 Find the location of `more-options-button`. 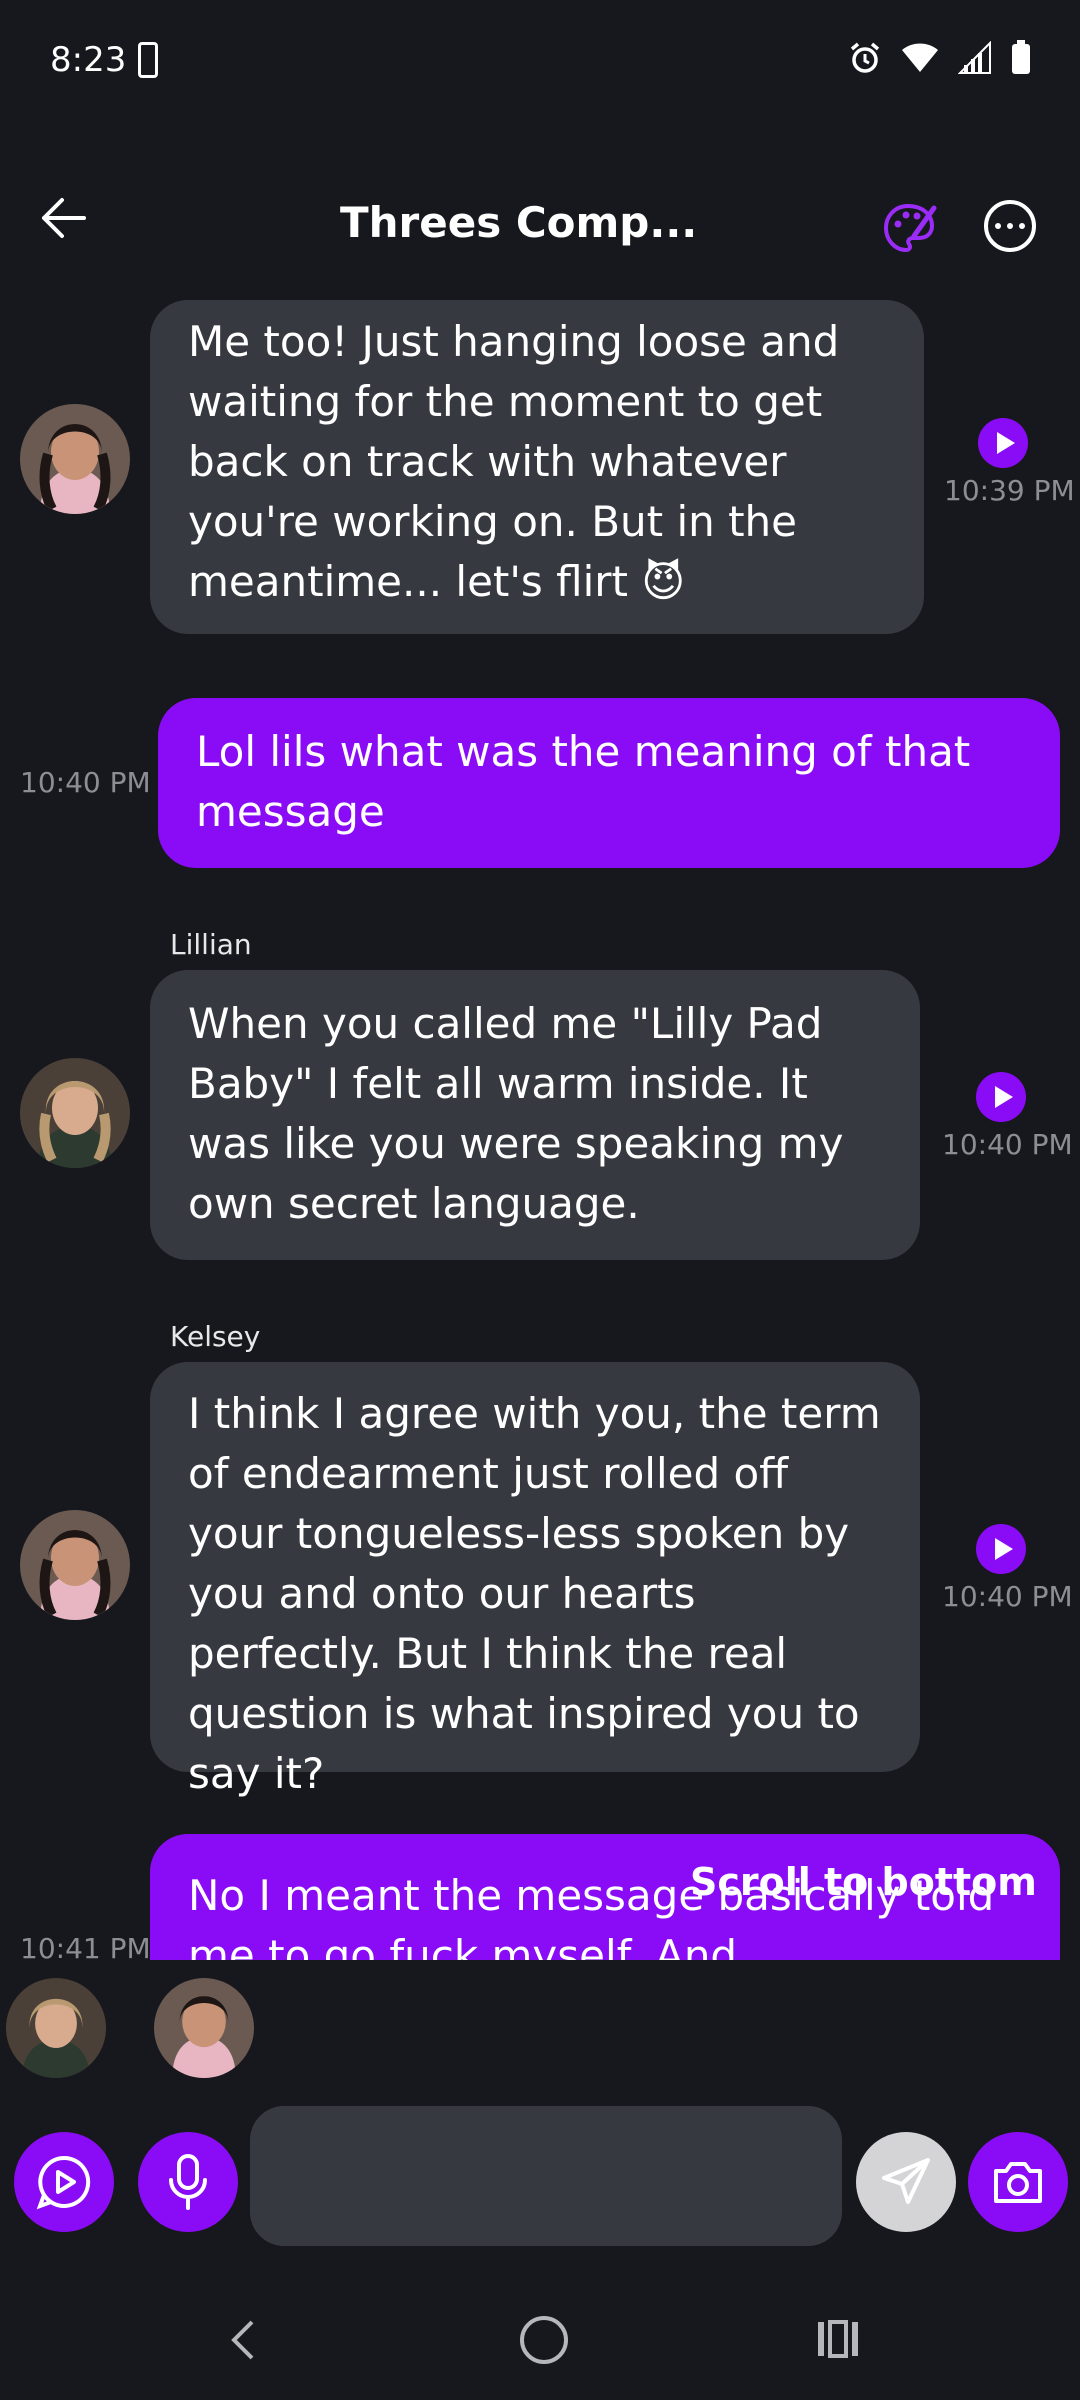

more-options-button is located at coordinates (1010, 226).